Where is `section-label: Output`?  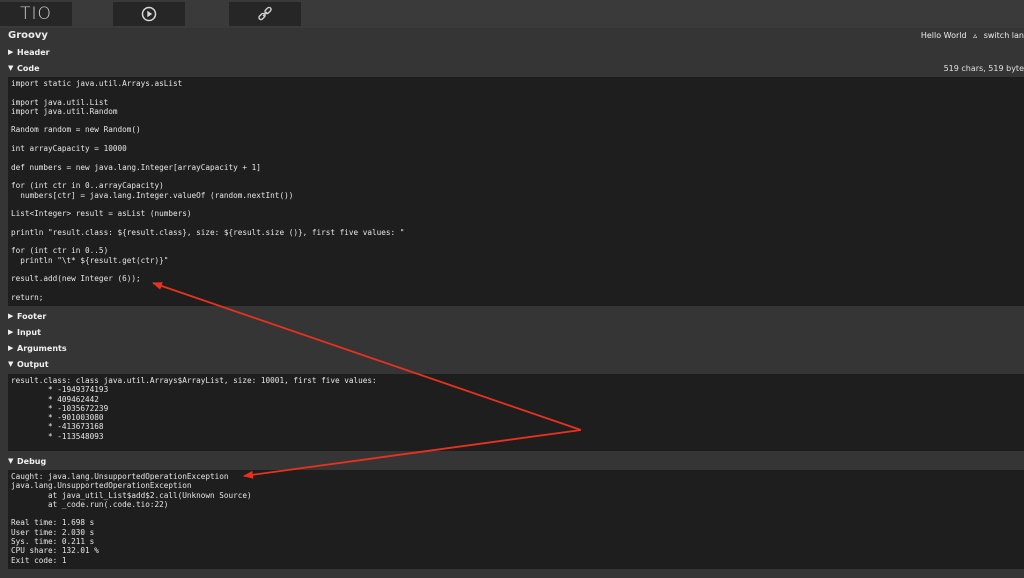
section-label: Output is located at coordinates (33, 364).